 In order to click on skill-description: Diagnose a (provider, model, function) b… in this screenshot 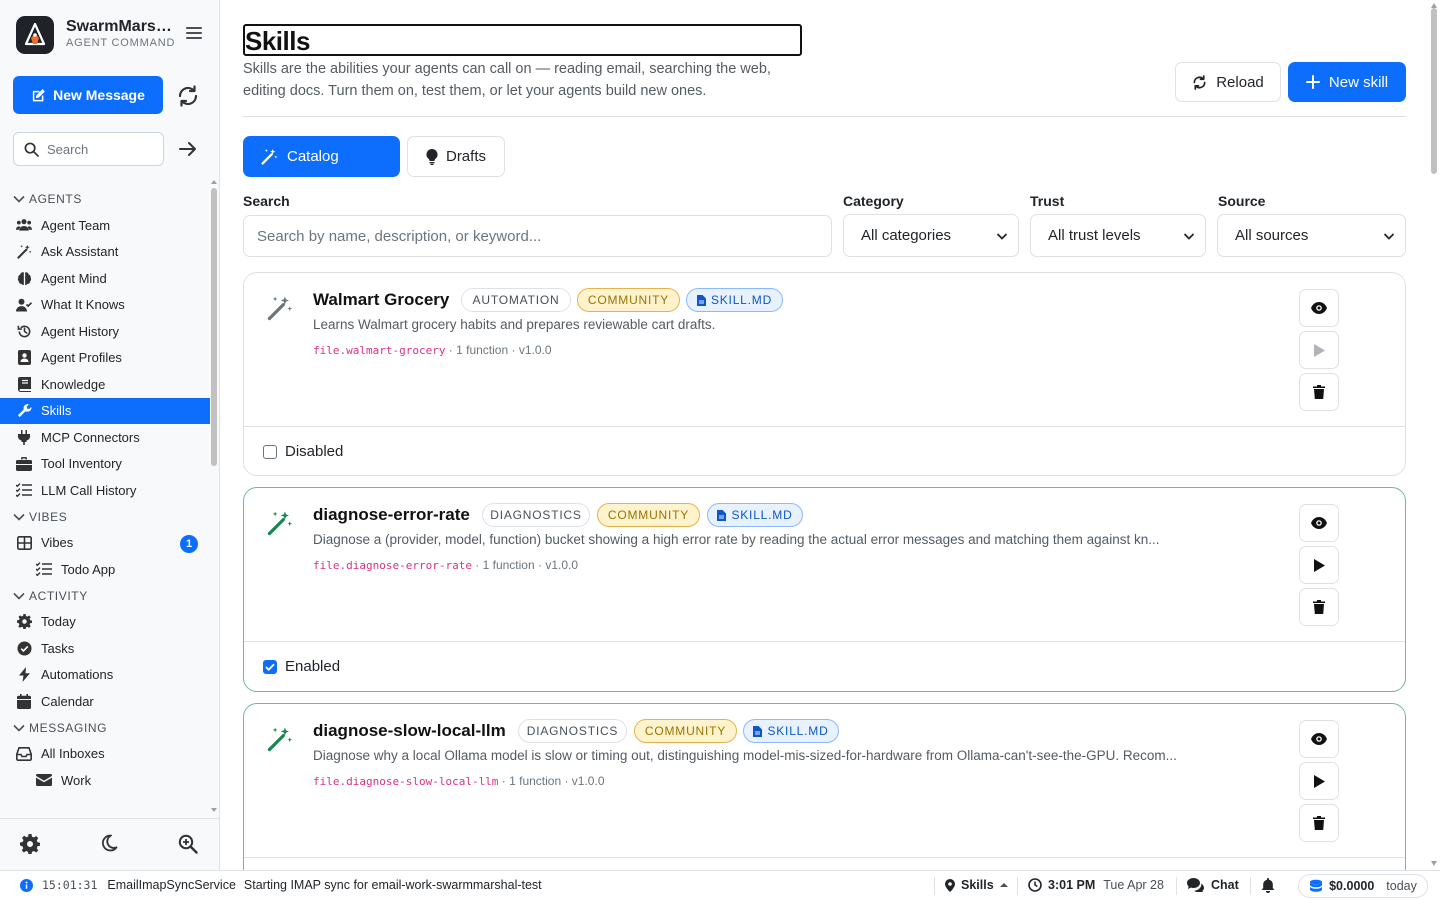, I will do `click(736, 539)`.